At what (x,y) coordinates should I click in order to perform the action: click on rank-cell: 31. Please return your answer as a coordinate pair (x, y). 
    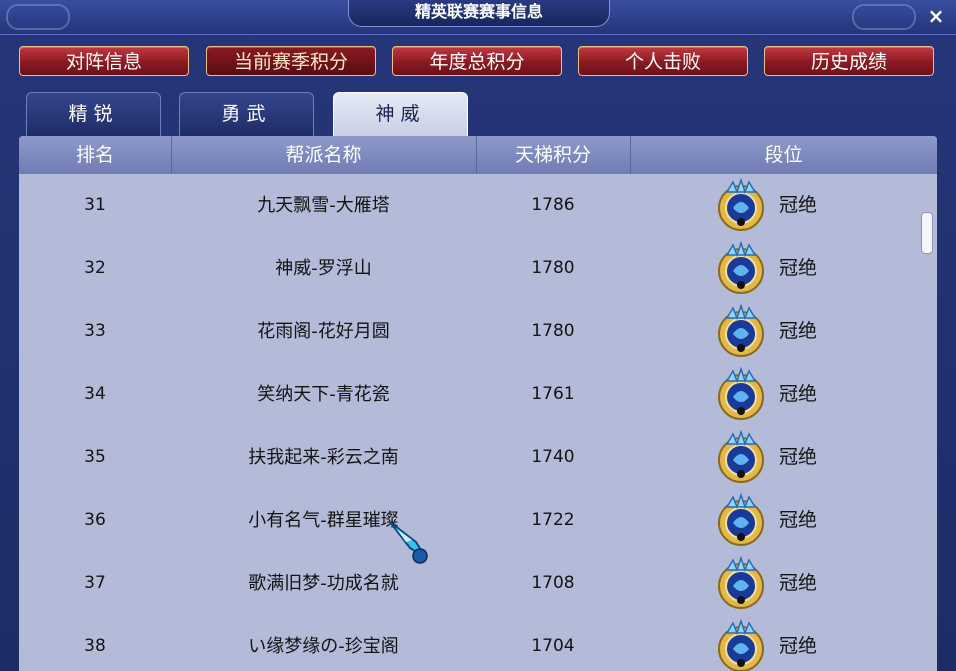
    Looking at the image, I should click on (95, 205).